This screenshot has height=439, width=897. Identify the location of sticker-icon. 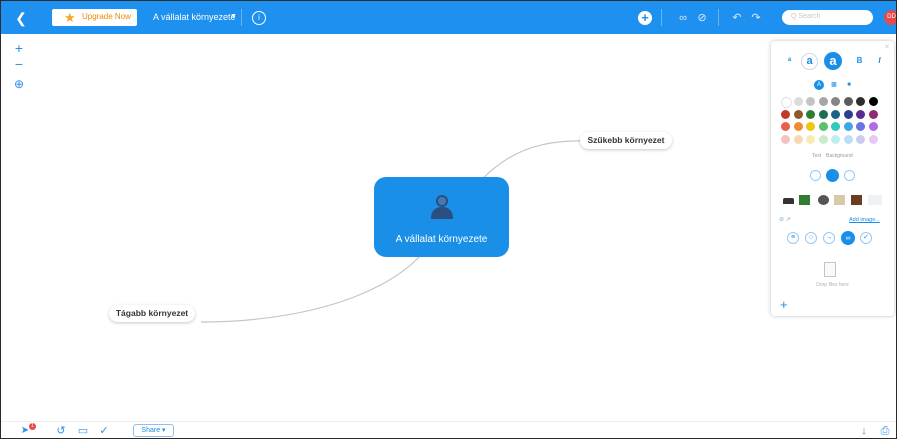
(849, 175).